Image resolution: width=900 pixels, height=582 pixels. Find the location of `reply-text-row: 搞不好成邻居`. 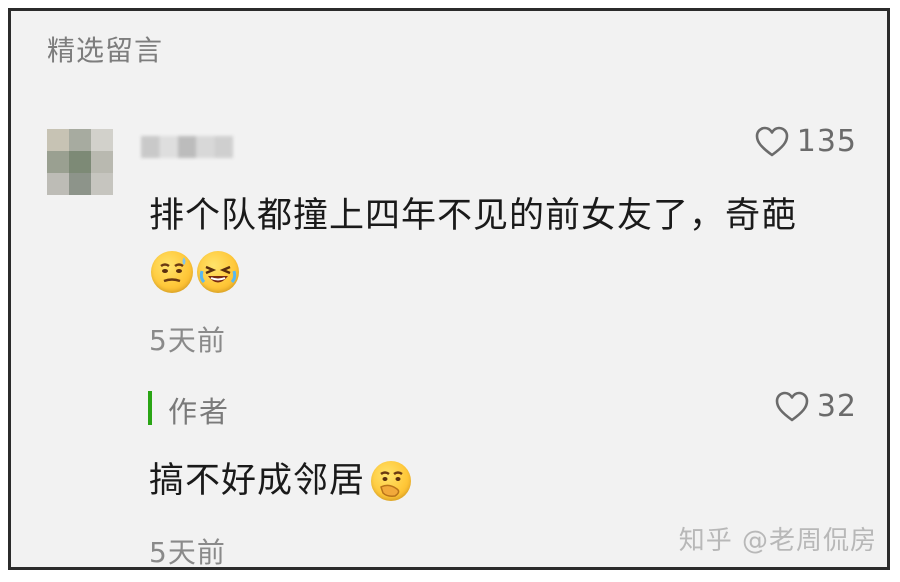

reply-text-row: 搞不好成邻居 is located at coordinates (280, 481).